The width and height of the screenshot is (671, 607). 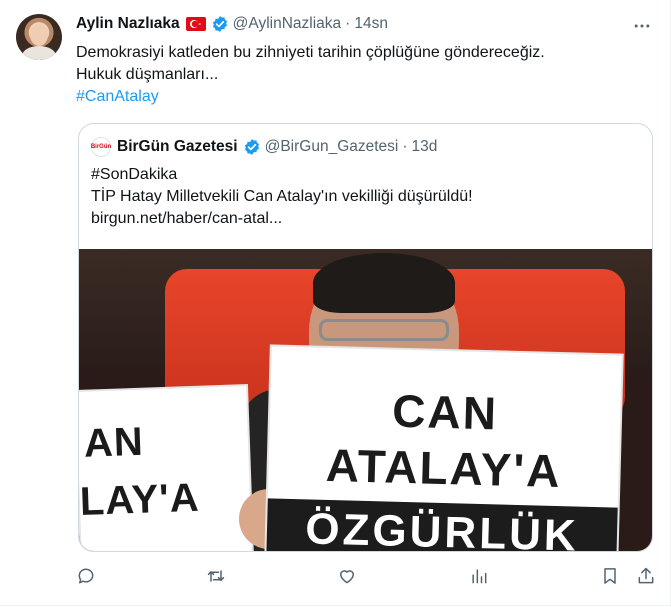 What do you see at coordinates (217, 577) in the screenshot?
I see `retweet-icon` at bounding box center [217, 577].